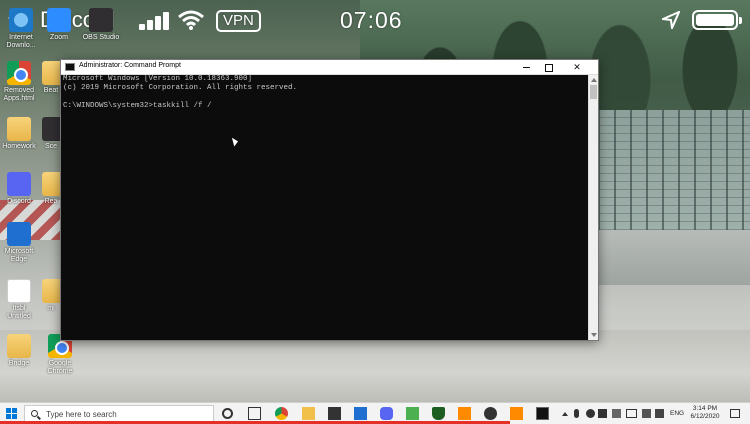  What do you see at coordinates (577, 67) in the screenshot?
I see `close-button: ✕` at bounding box center [577, 67].